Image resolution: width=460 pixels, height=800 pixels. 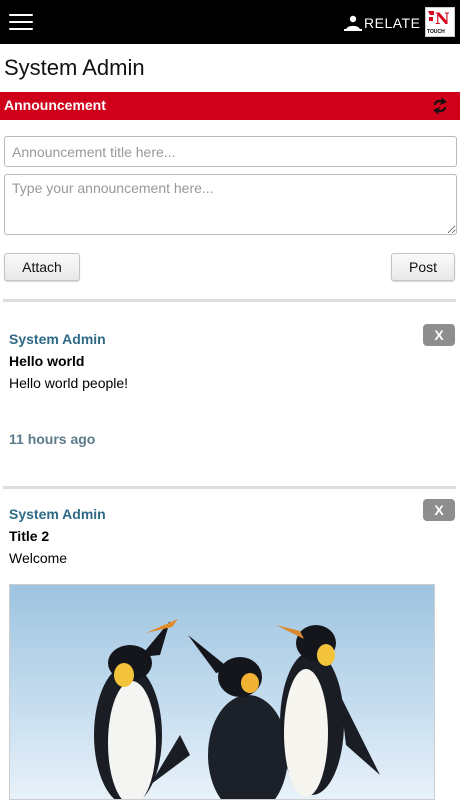 I want to click on logo-text: TOUCH, so click(x=436, y=32).